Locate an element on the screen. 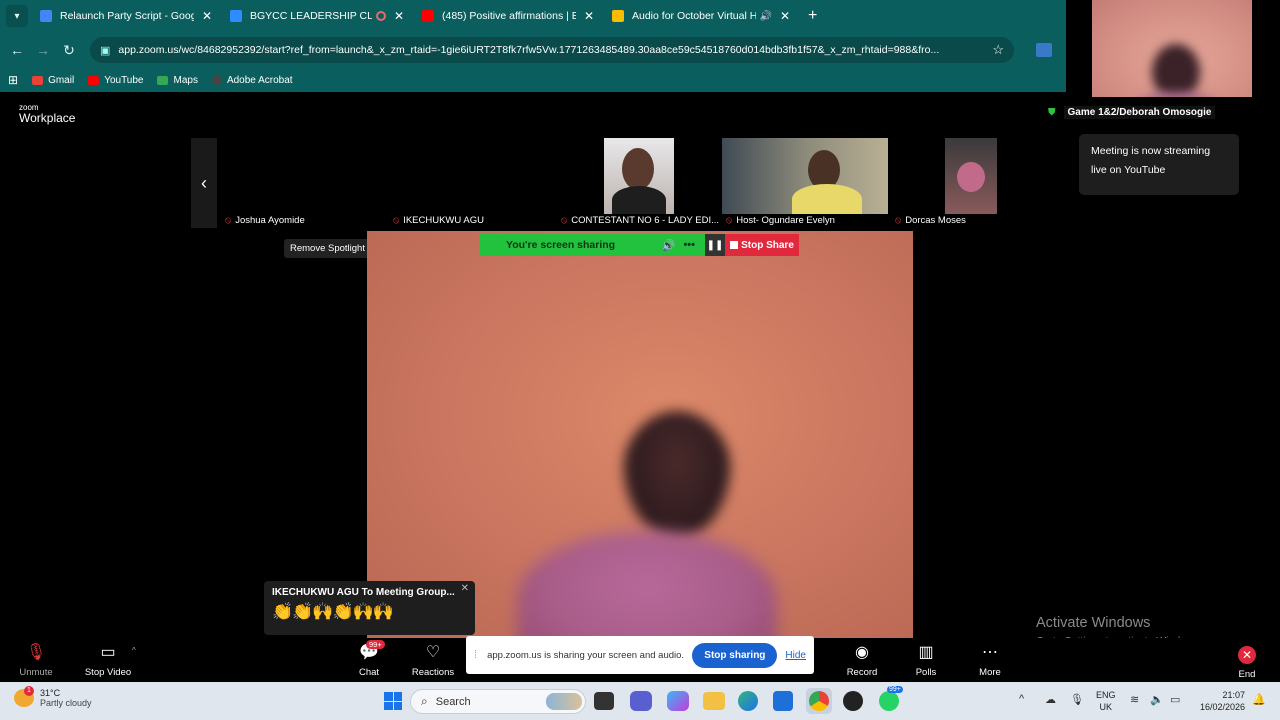 This screenshot has height=720, width=1280. apps-grid-icon: ⊞ is located at coordinates (13, 80).